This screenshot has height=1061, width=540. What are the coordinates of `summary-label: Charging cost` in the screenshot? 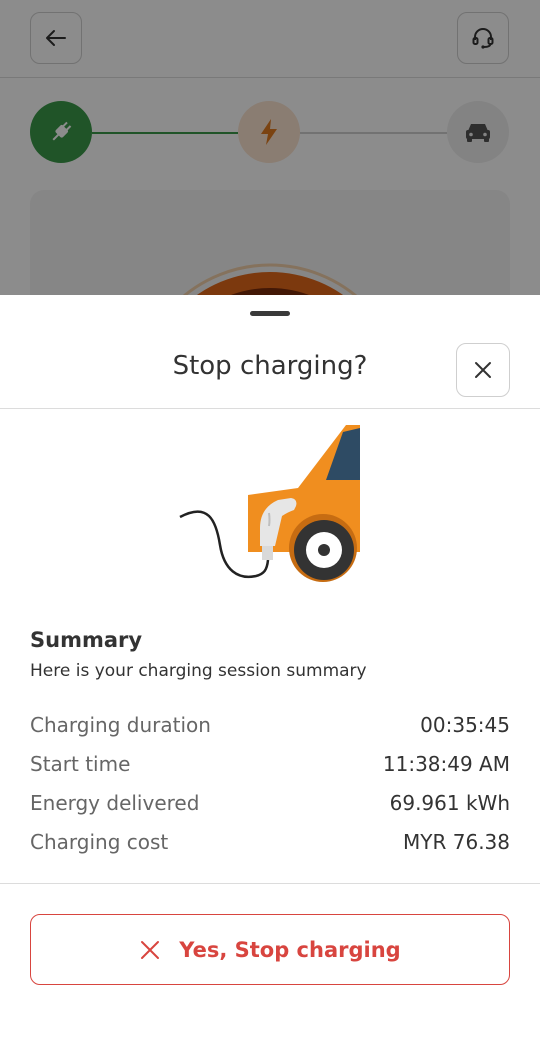 It's located at (99, 842).